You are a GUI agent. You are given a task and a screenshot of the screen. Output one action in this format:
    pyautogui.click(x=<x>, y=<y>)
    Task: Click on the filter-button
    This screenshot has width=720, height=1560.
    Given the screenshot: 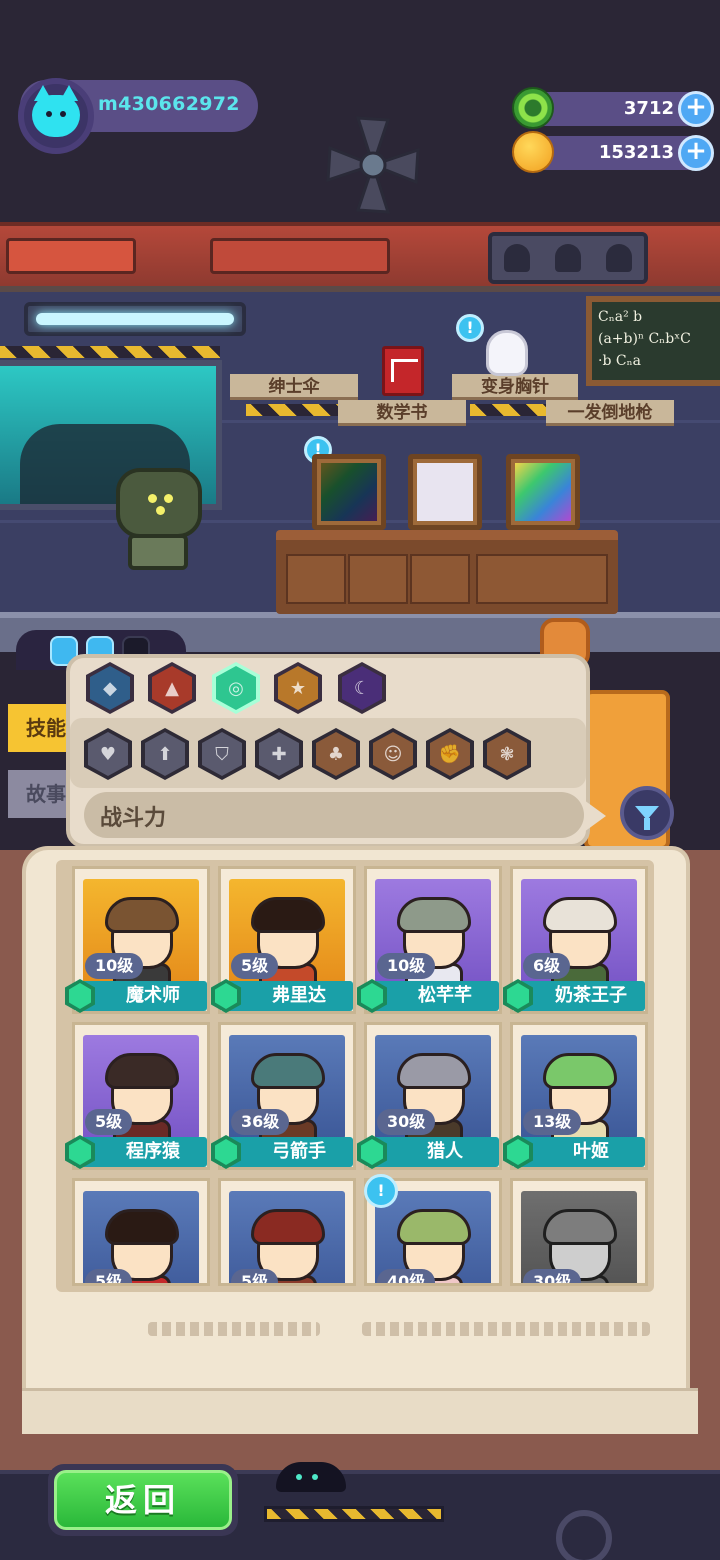 What is the action you would take?
    pyautogui.click(x=647, y=813)
    